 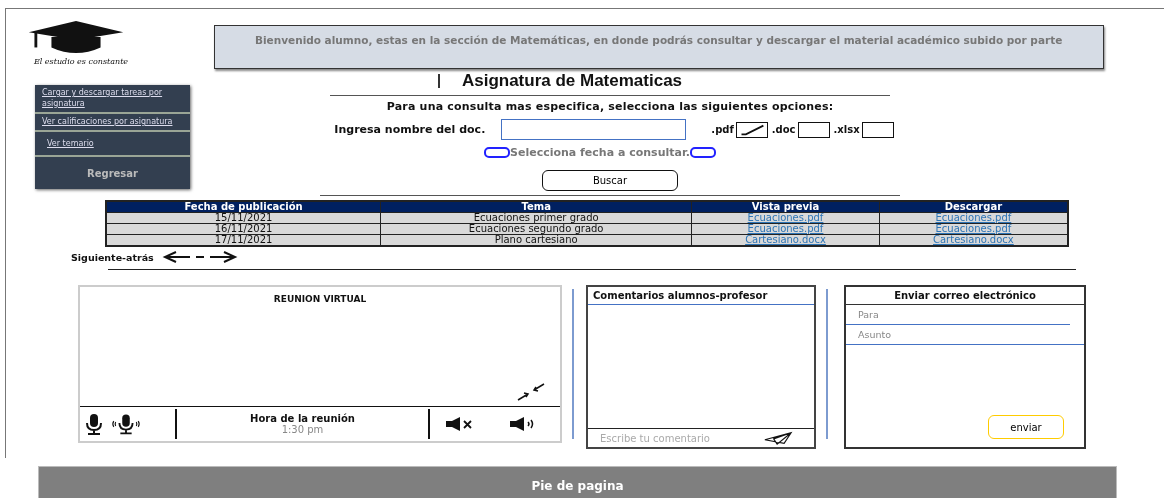 I want to click on comments-title: Comentarios alumnos-profesor, so click(x=701, y=296).